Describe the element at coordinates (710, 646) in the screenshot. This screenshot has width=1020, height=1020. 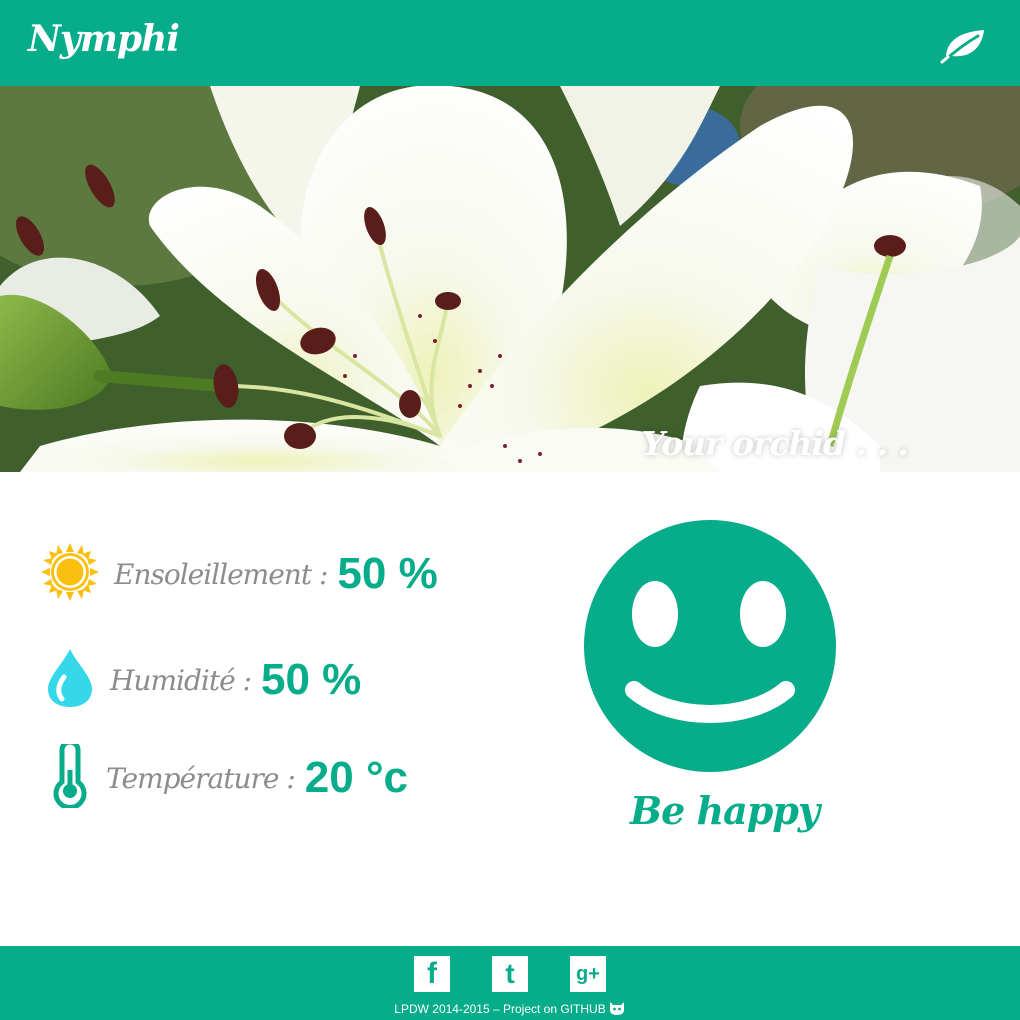
I see `smiley-icon` at that location.